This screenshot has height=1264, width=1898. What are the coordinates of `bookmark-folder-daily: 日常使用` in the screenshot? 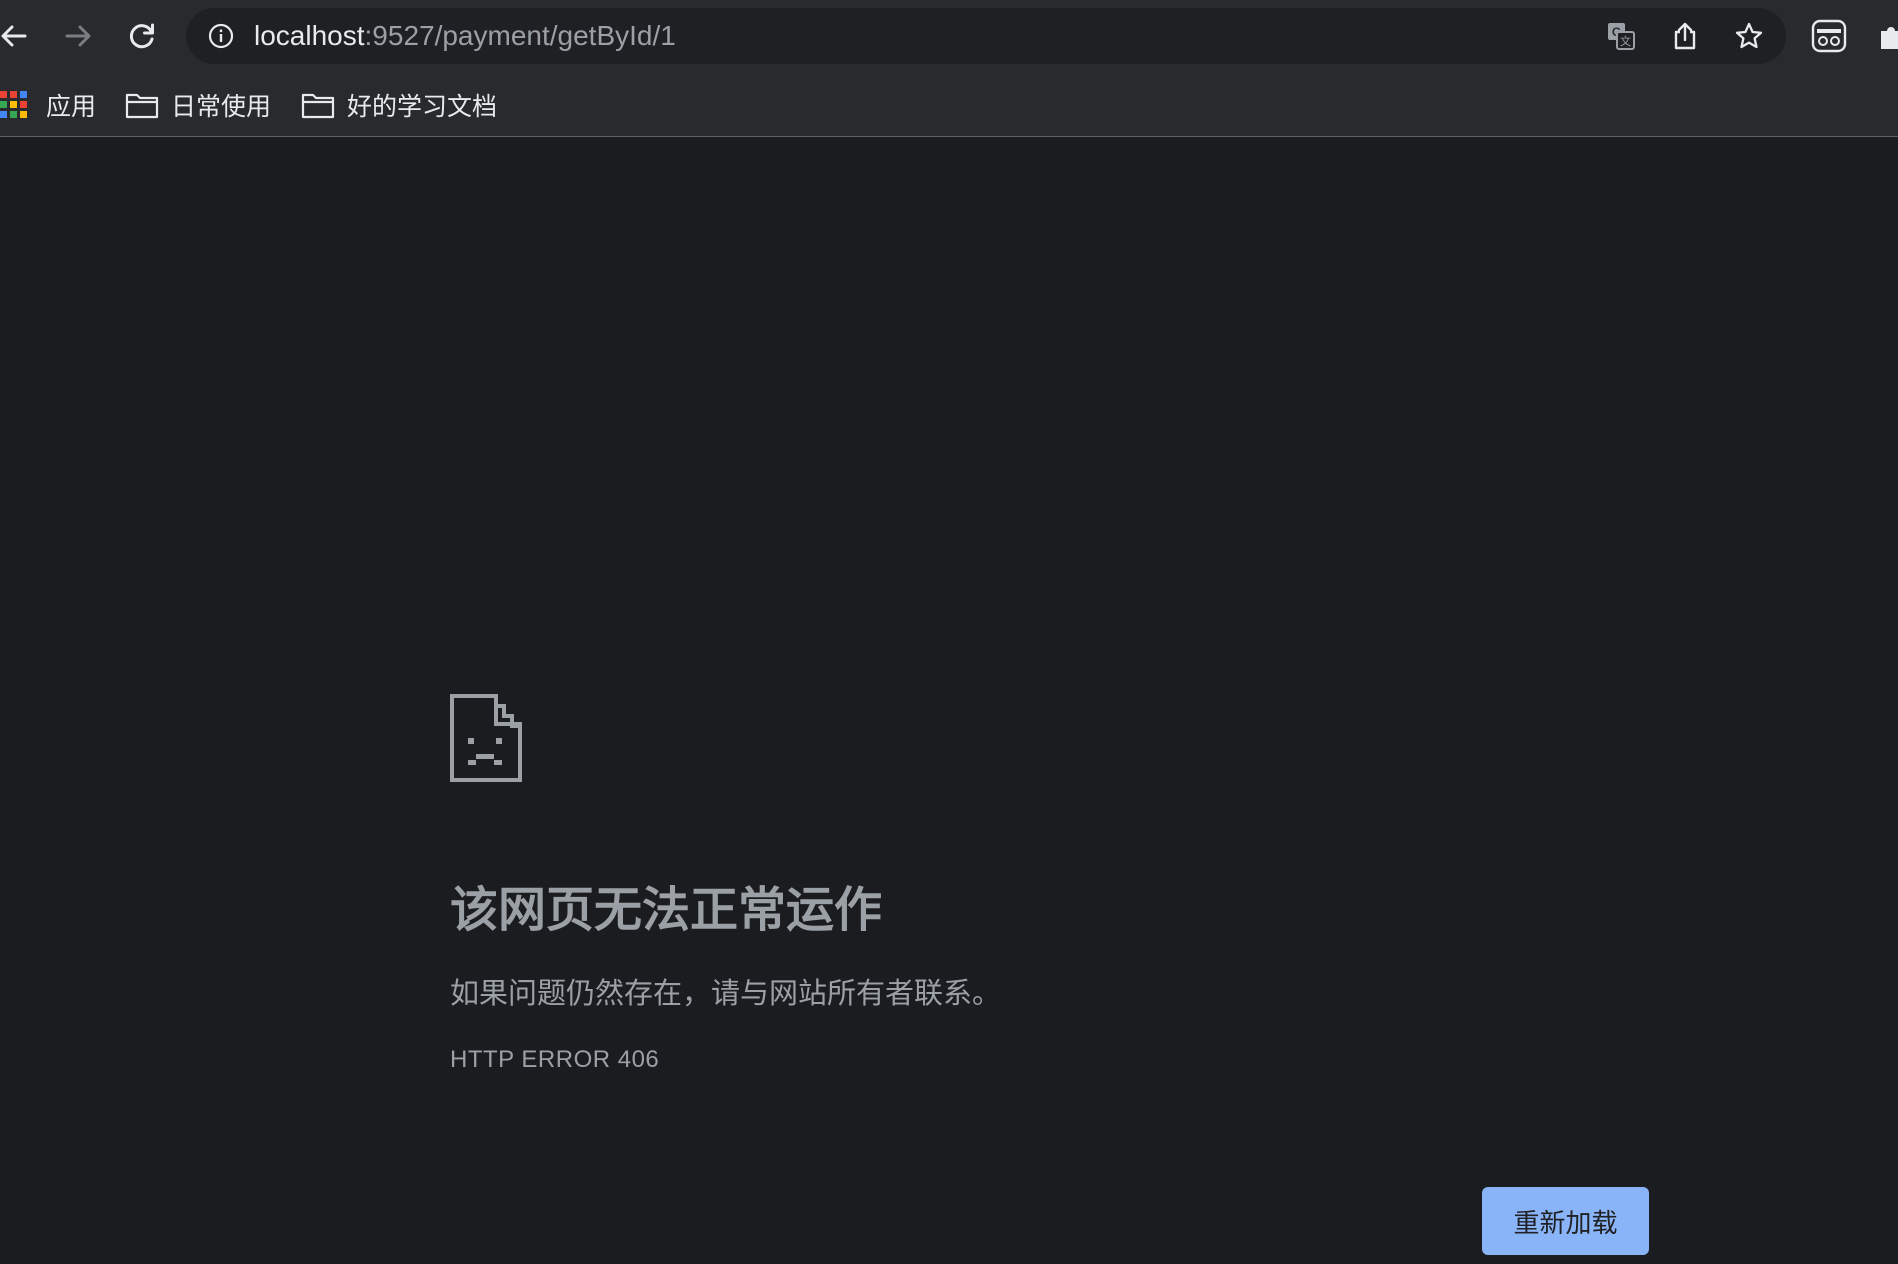 It's located at (198, 104).